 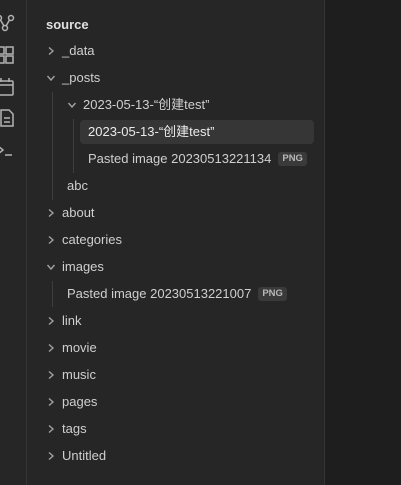 What do you see at coordinates (73, 146) in the screenshot?
I see `indent-guide-post-folder` at bounding box center [73, 146].